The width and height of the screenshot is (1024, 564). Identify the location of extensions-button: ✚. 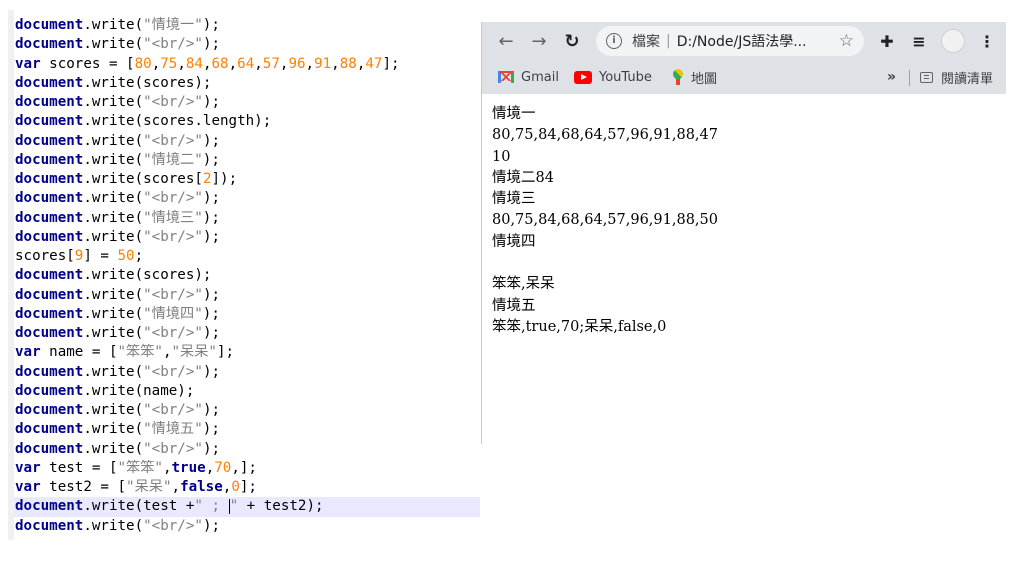
(887, 41).